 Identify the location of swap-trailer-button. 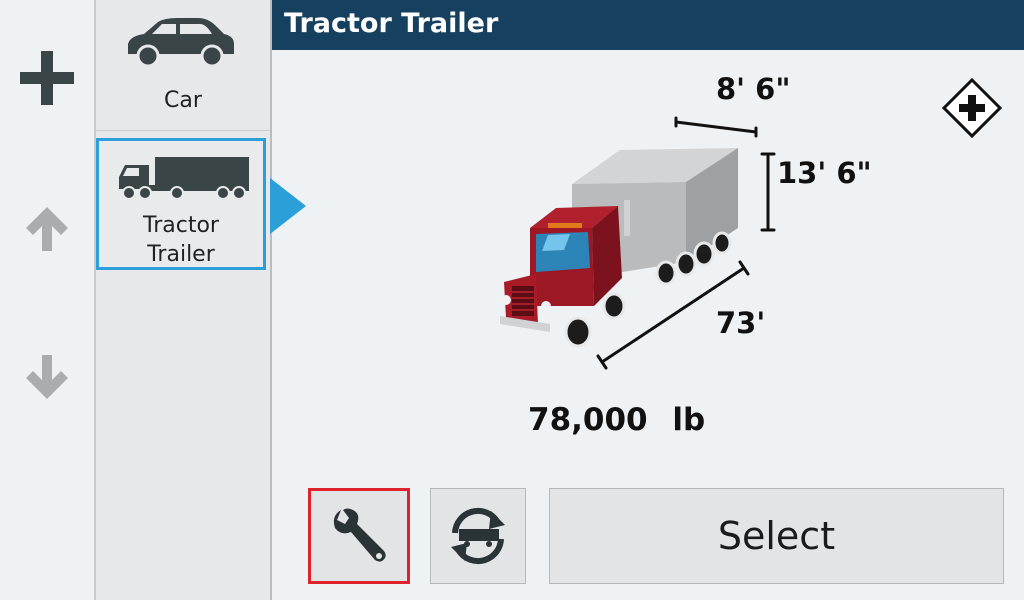
(478, 536).